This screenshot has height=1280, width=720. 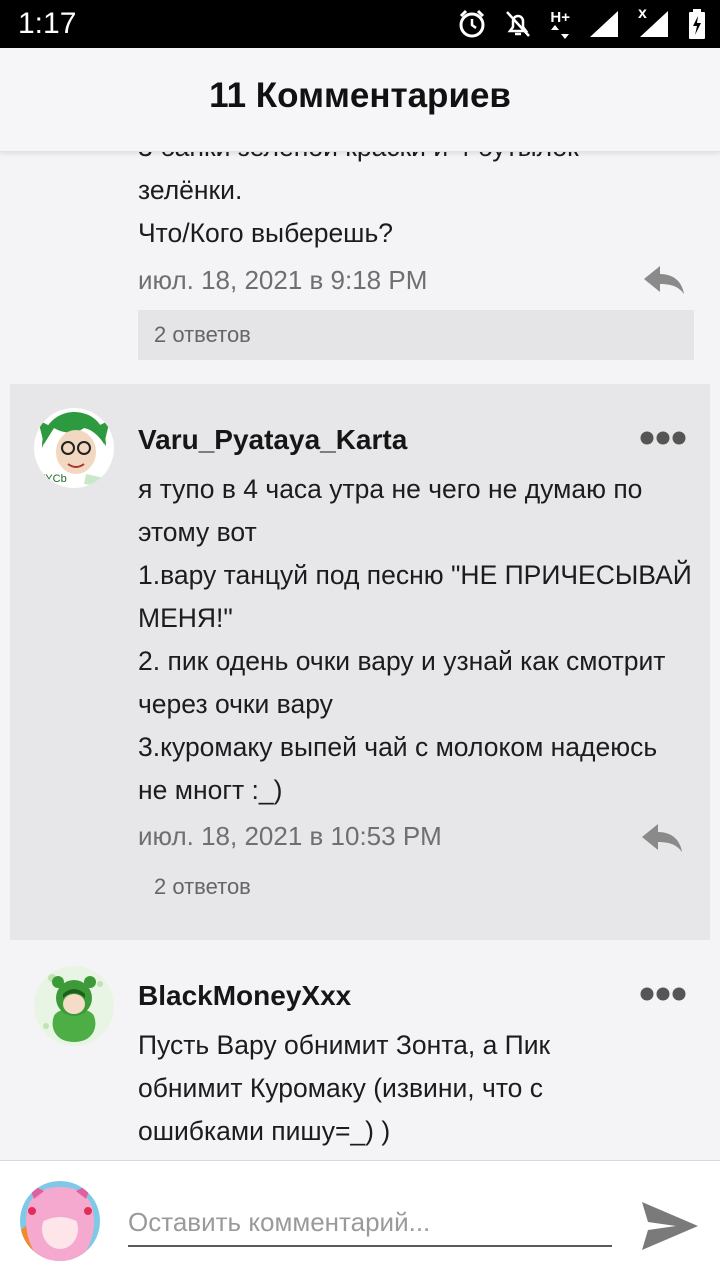 I want to click on avatar, so click(x=74, y=1006).